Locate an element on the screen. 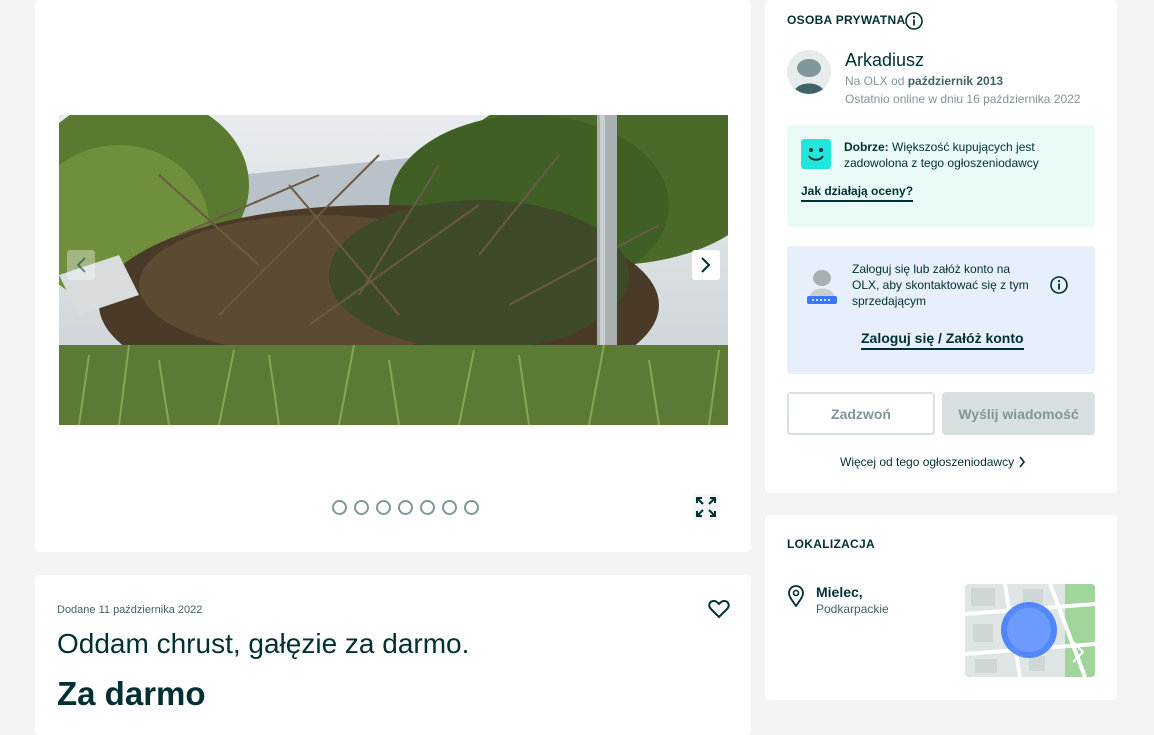  avatar is located at coordinates (809, 72).